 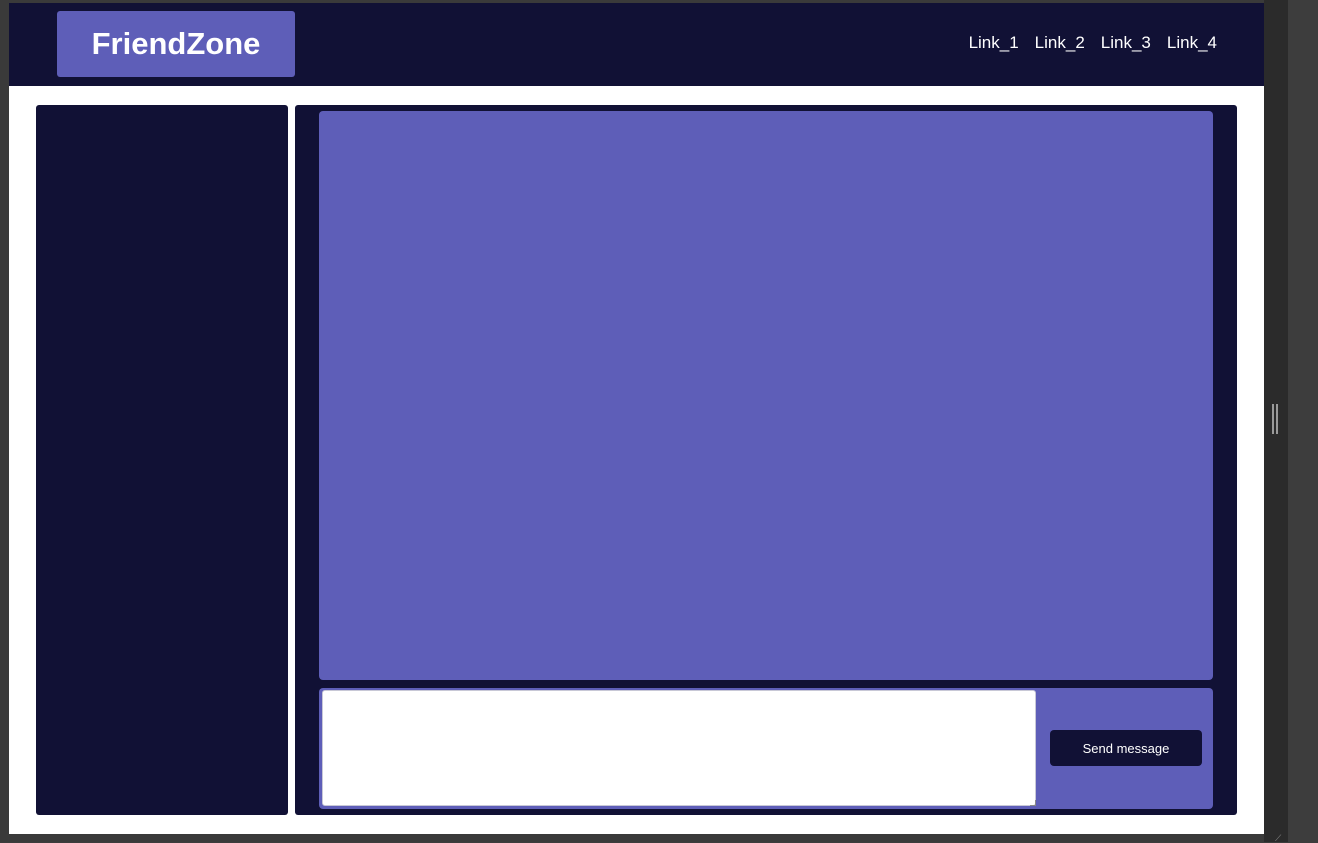 What do you see at coordinates (994, 43) in the screenshot?
I see `nav-link-1: Link_1` at bounding box center [994, 43].